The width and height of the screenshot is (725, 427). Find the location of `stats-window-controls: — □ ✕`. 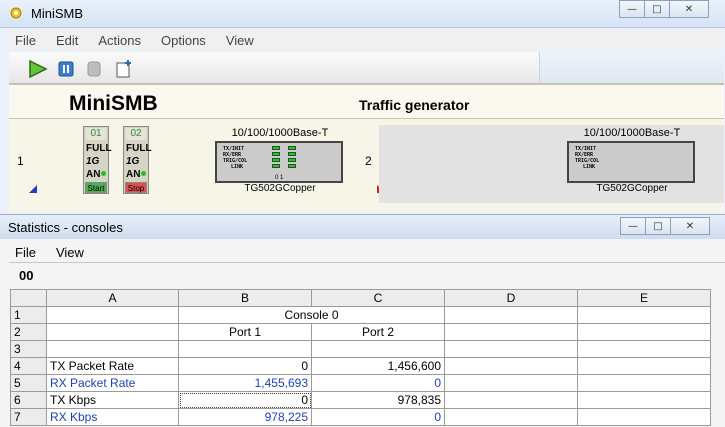

stats-window-controls: — □ ✕ is located at coordinates (665, 226).